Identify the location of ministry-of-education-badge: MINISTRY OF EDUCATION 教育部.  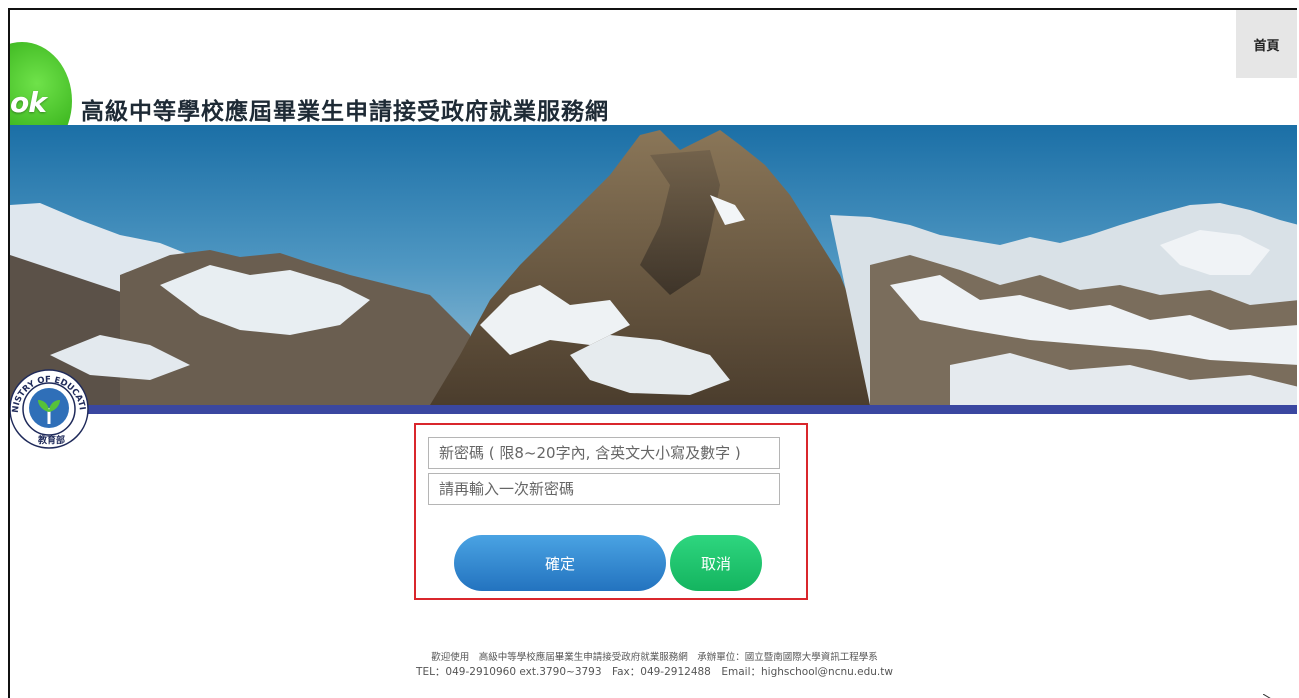
(50, 405).